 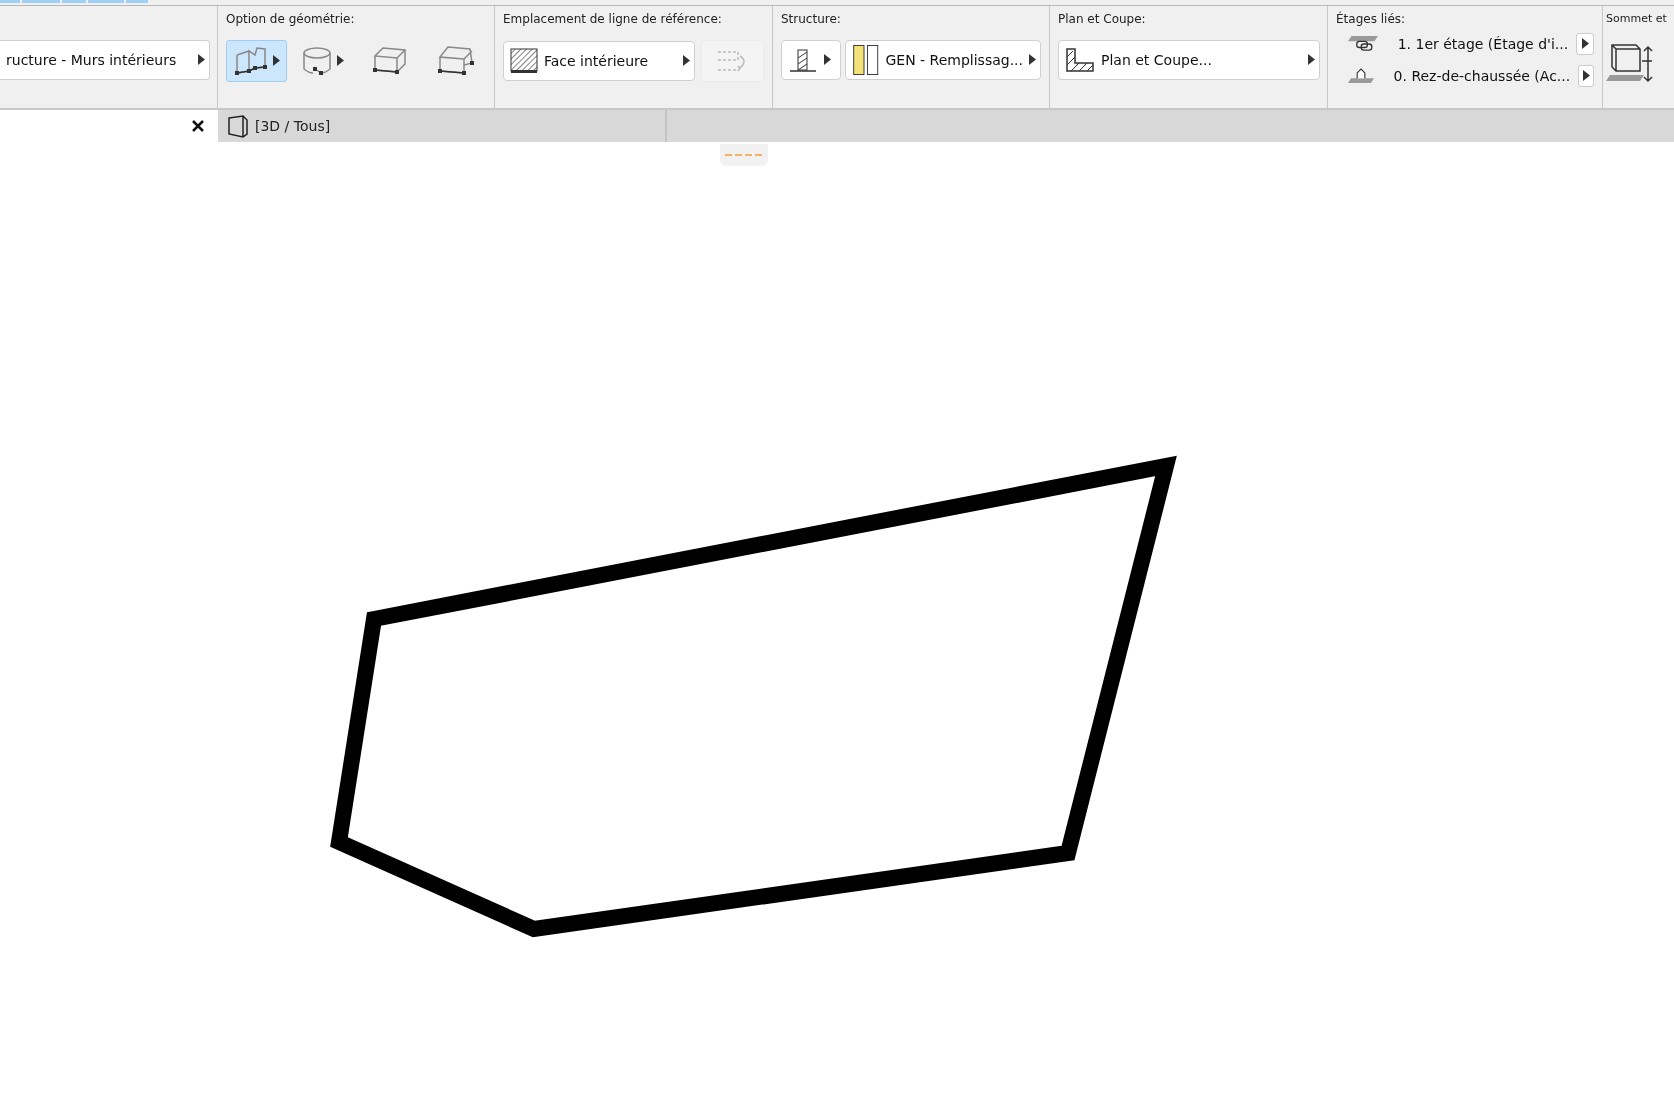 I want to click on top-bottom-label: Sommet et, so click(x=1637, y=18).